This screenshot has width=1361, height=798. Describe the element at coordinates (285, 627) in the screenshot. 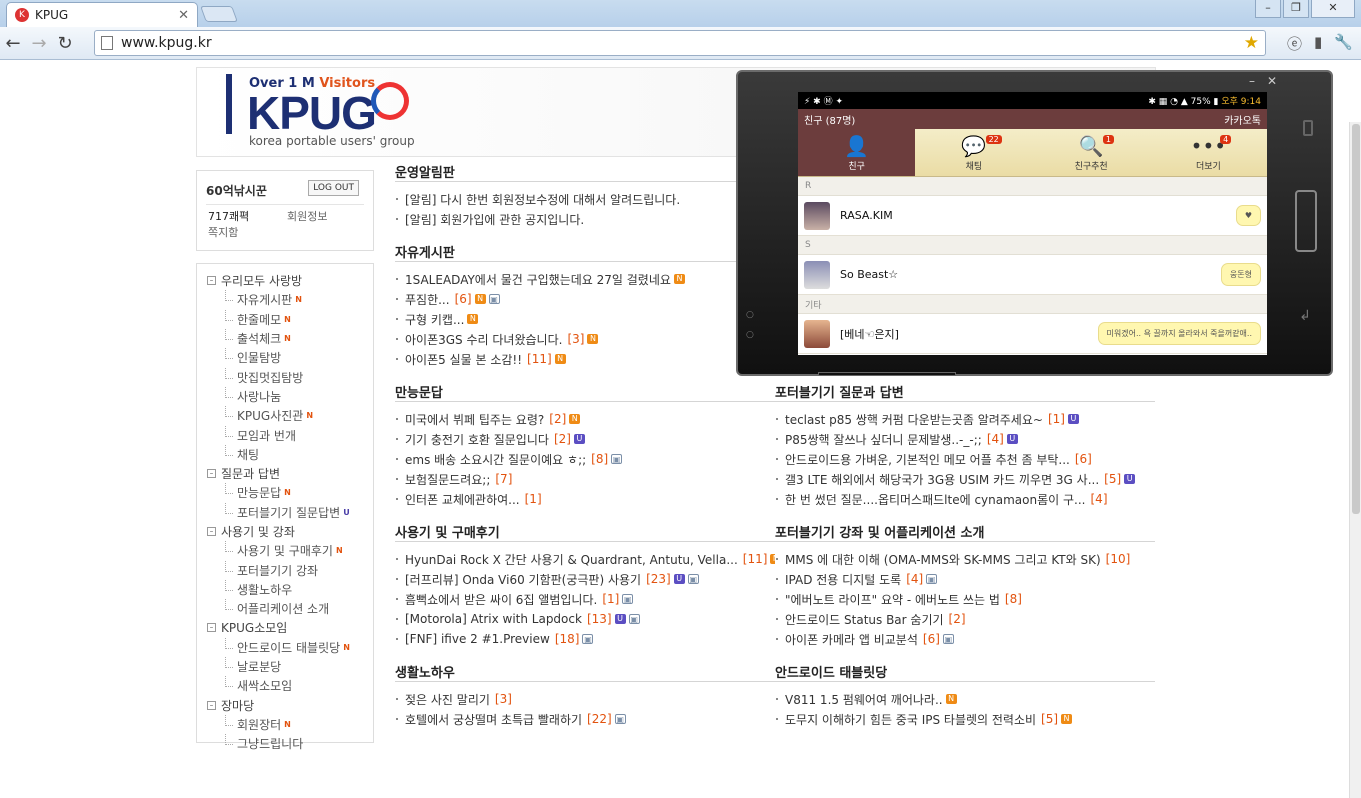

I see `sidebar-group: – KPUG소모임` at that location.